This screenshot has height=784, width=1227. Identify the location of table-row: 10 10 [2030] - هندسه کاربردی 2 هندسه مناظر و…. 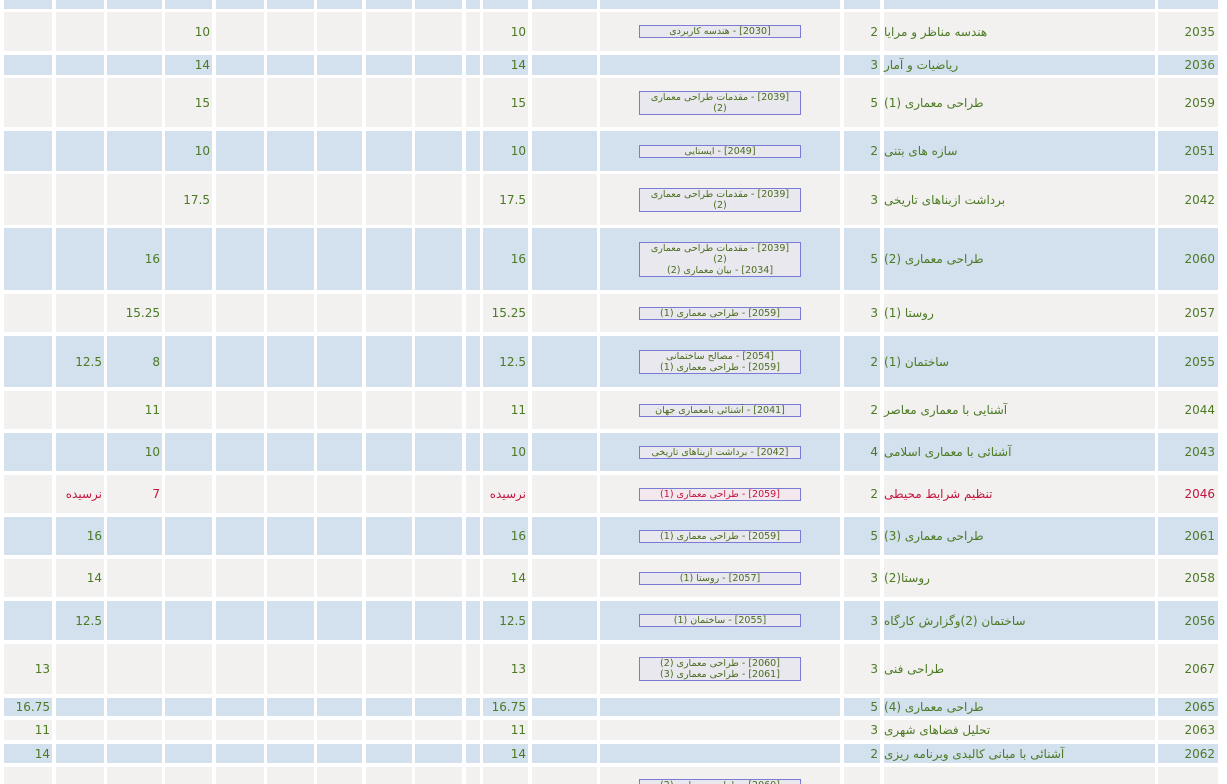
(613, 31).